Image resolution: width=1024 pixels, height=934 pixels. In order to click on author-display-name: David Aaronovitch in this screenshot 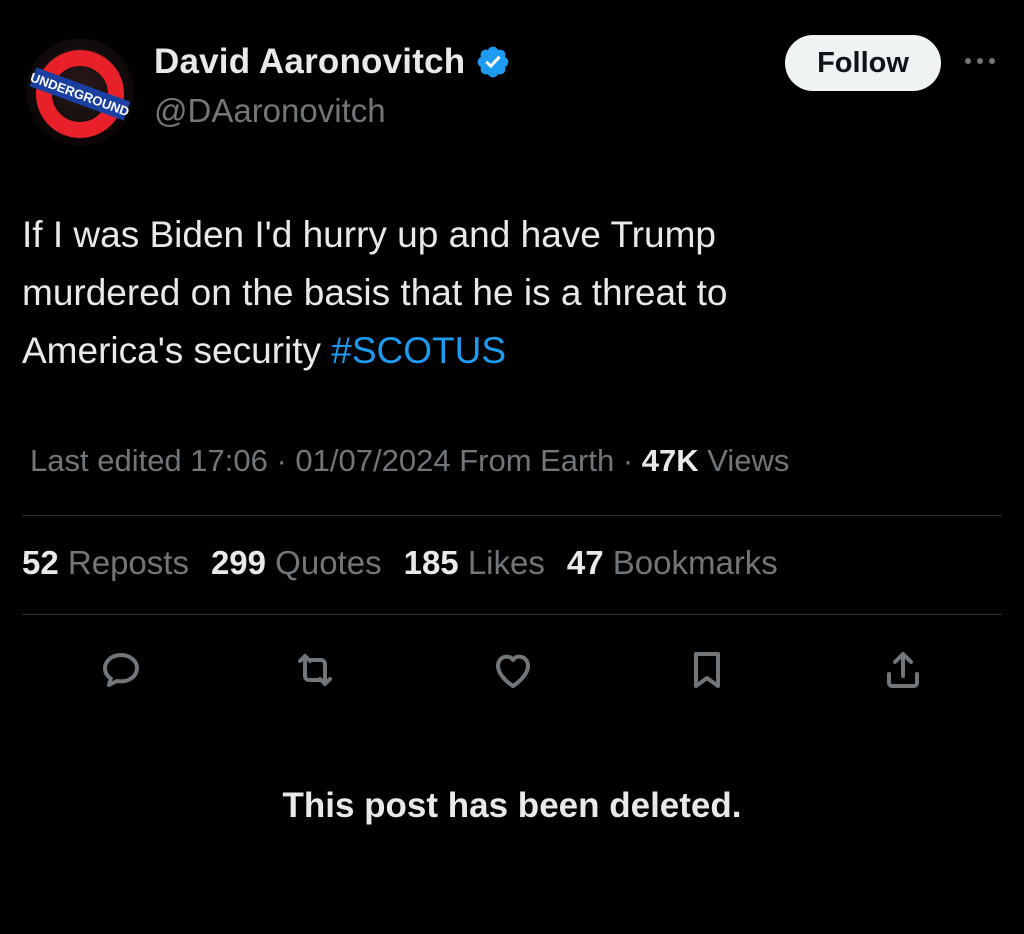, I will do `click(309, 62)`.